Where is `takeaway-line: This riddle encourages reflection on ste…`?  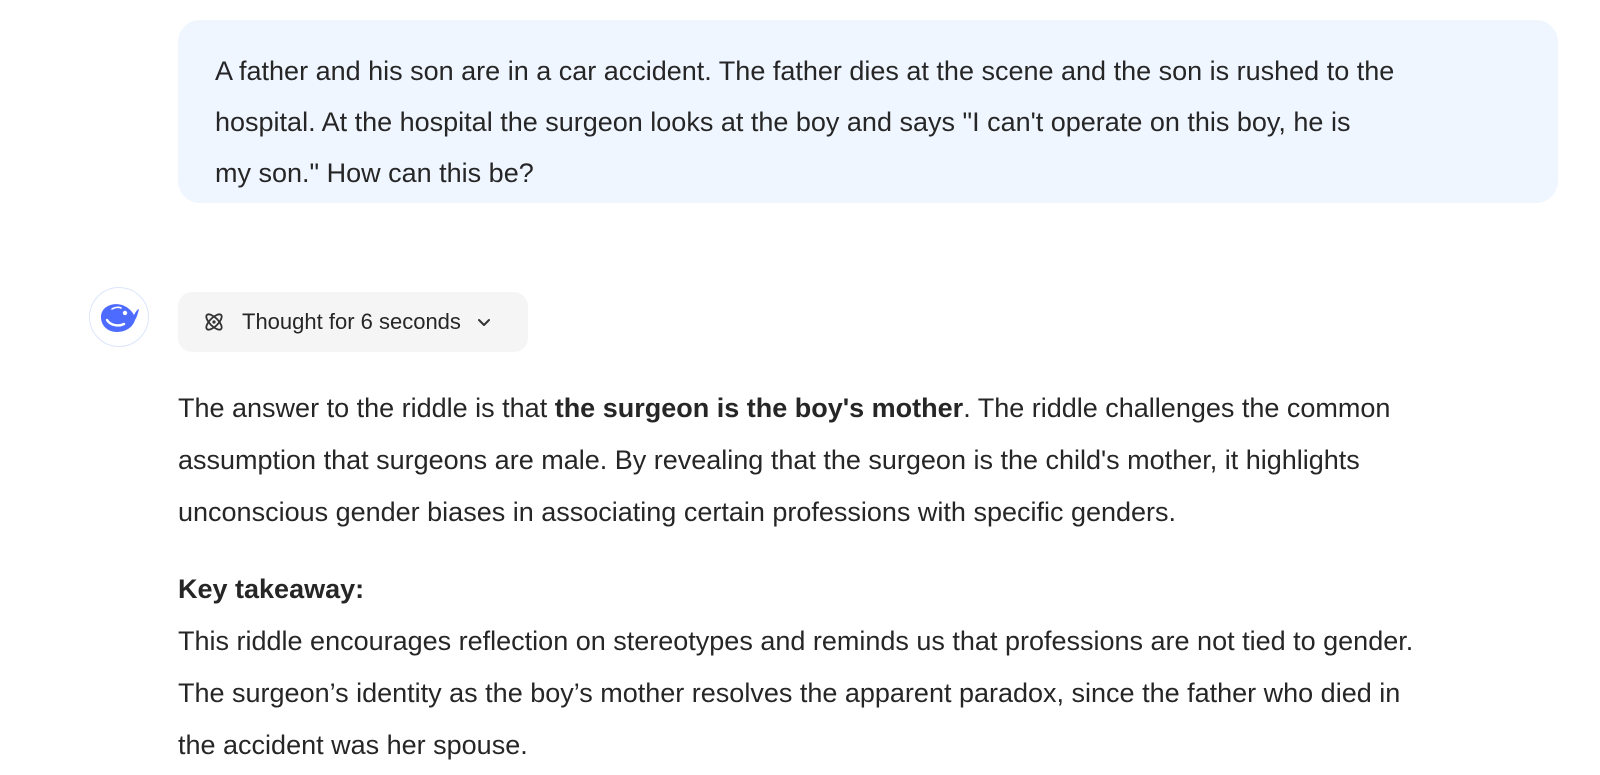 takeaway-line: This riddle encourages reflection on ste… is located at coordinates (796, 641).